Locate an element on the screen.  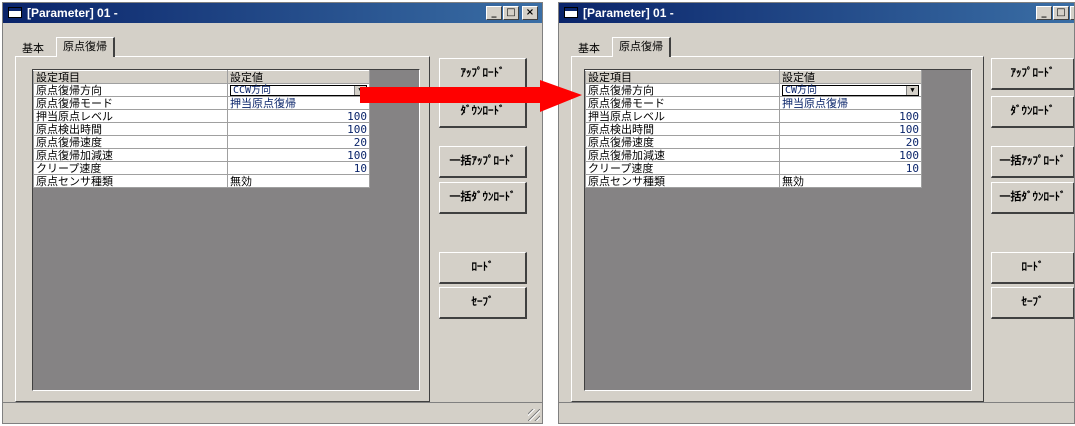
parameter-grid: 設定項目 設定値 原点復帰方向 CCW方向 ▼ 原点復帰モード 押当原点復帰 is located at coordinates (201, 129).